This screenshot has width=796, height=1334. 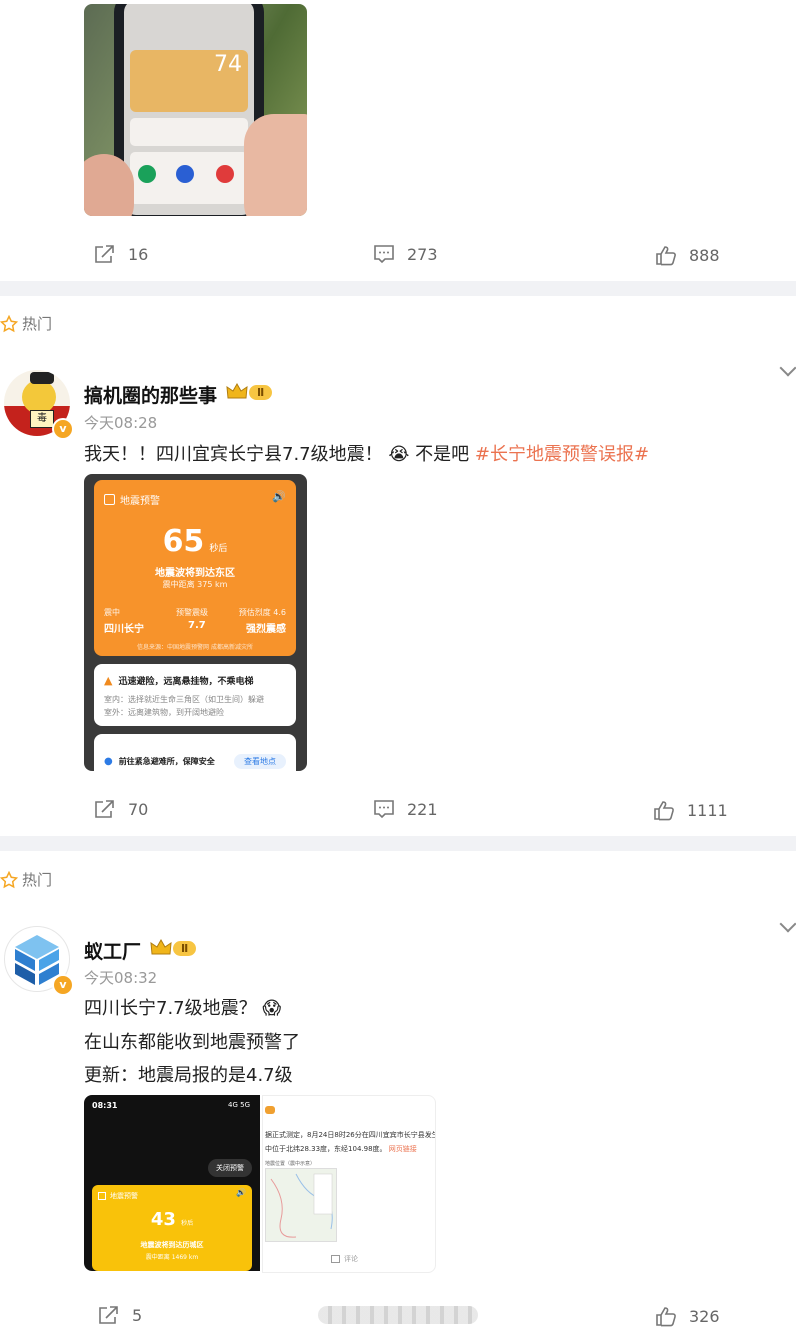 I want to click on post0-image: 74, so click(x=195, y=110).